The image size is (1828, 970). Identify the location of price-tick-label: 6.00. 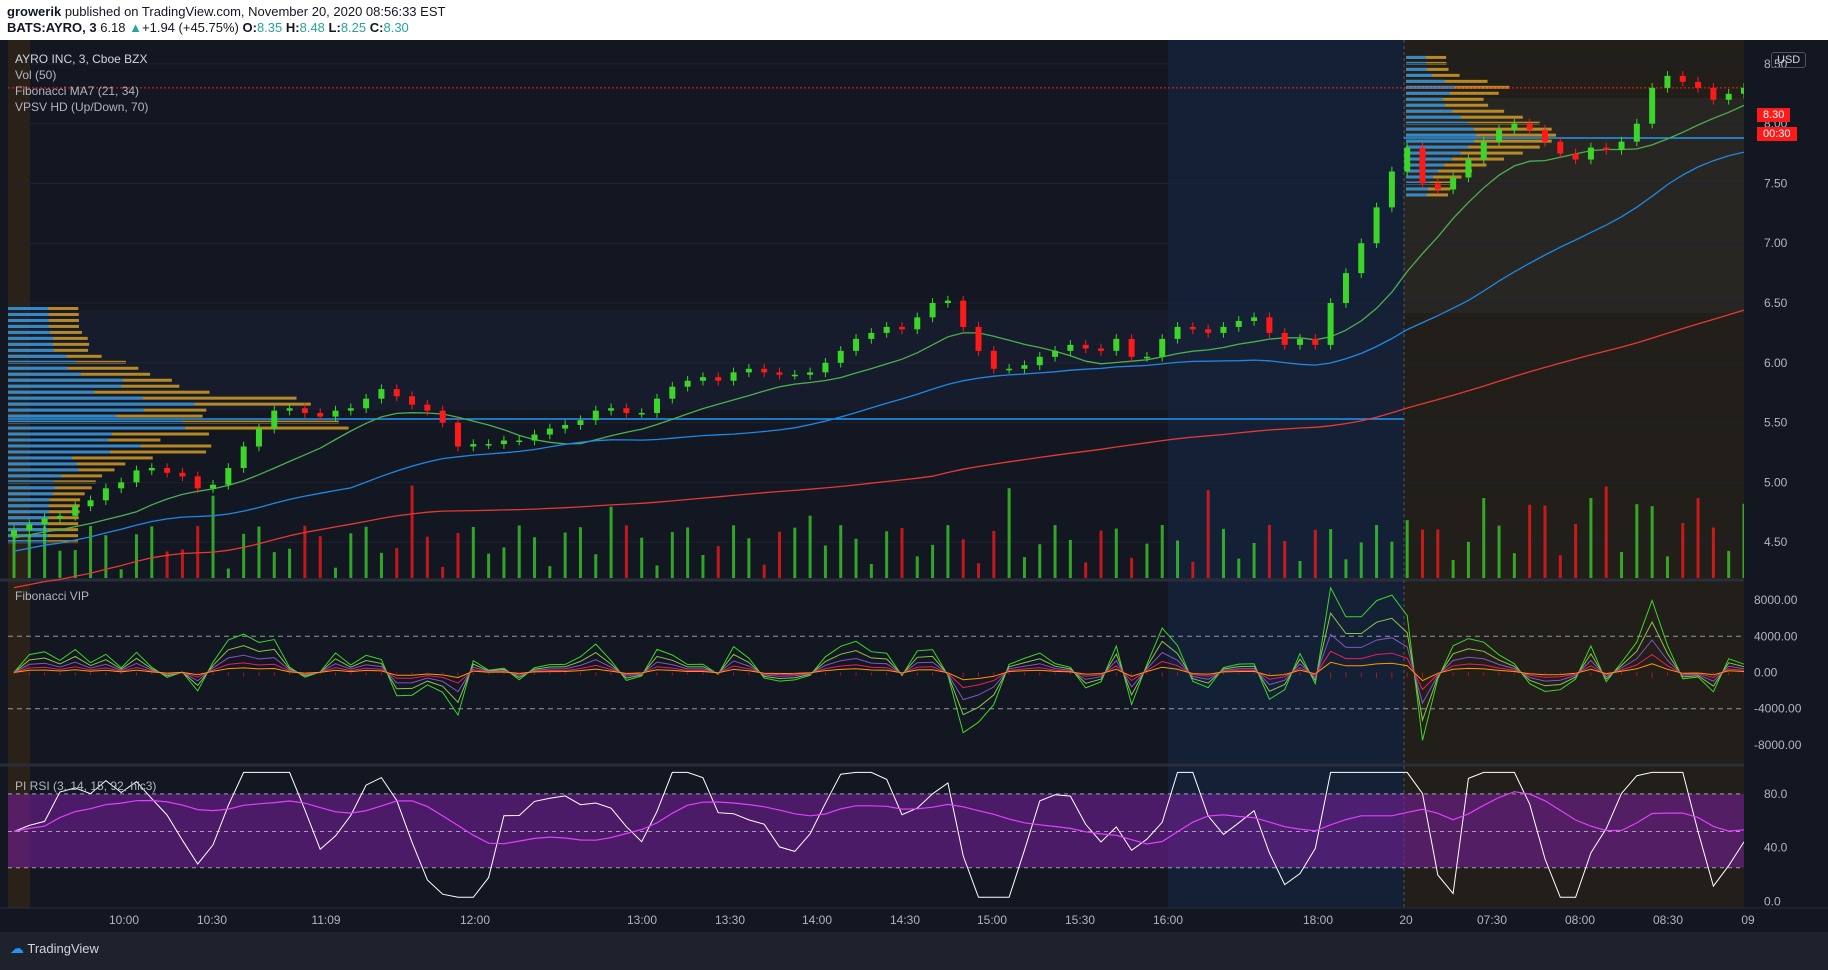
(1776, 363).